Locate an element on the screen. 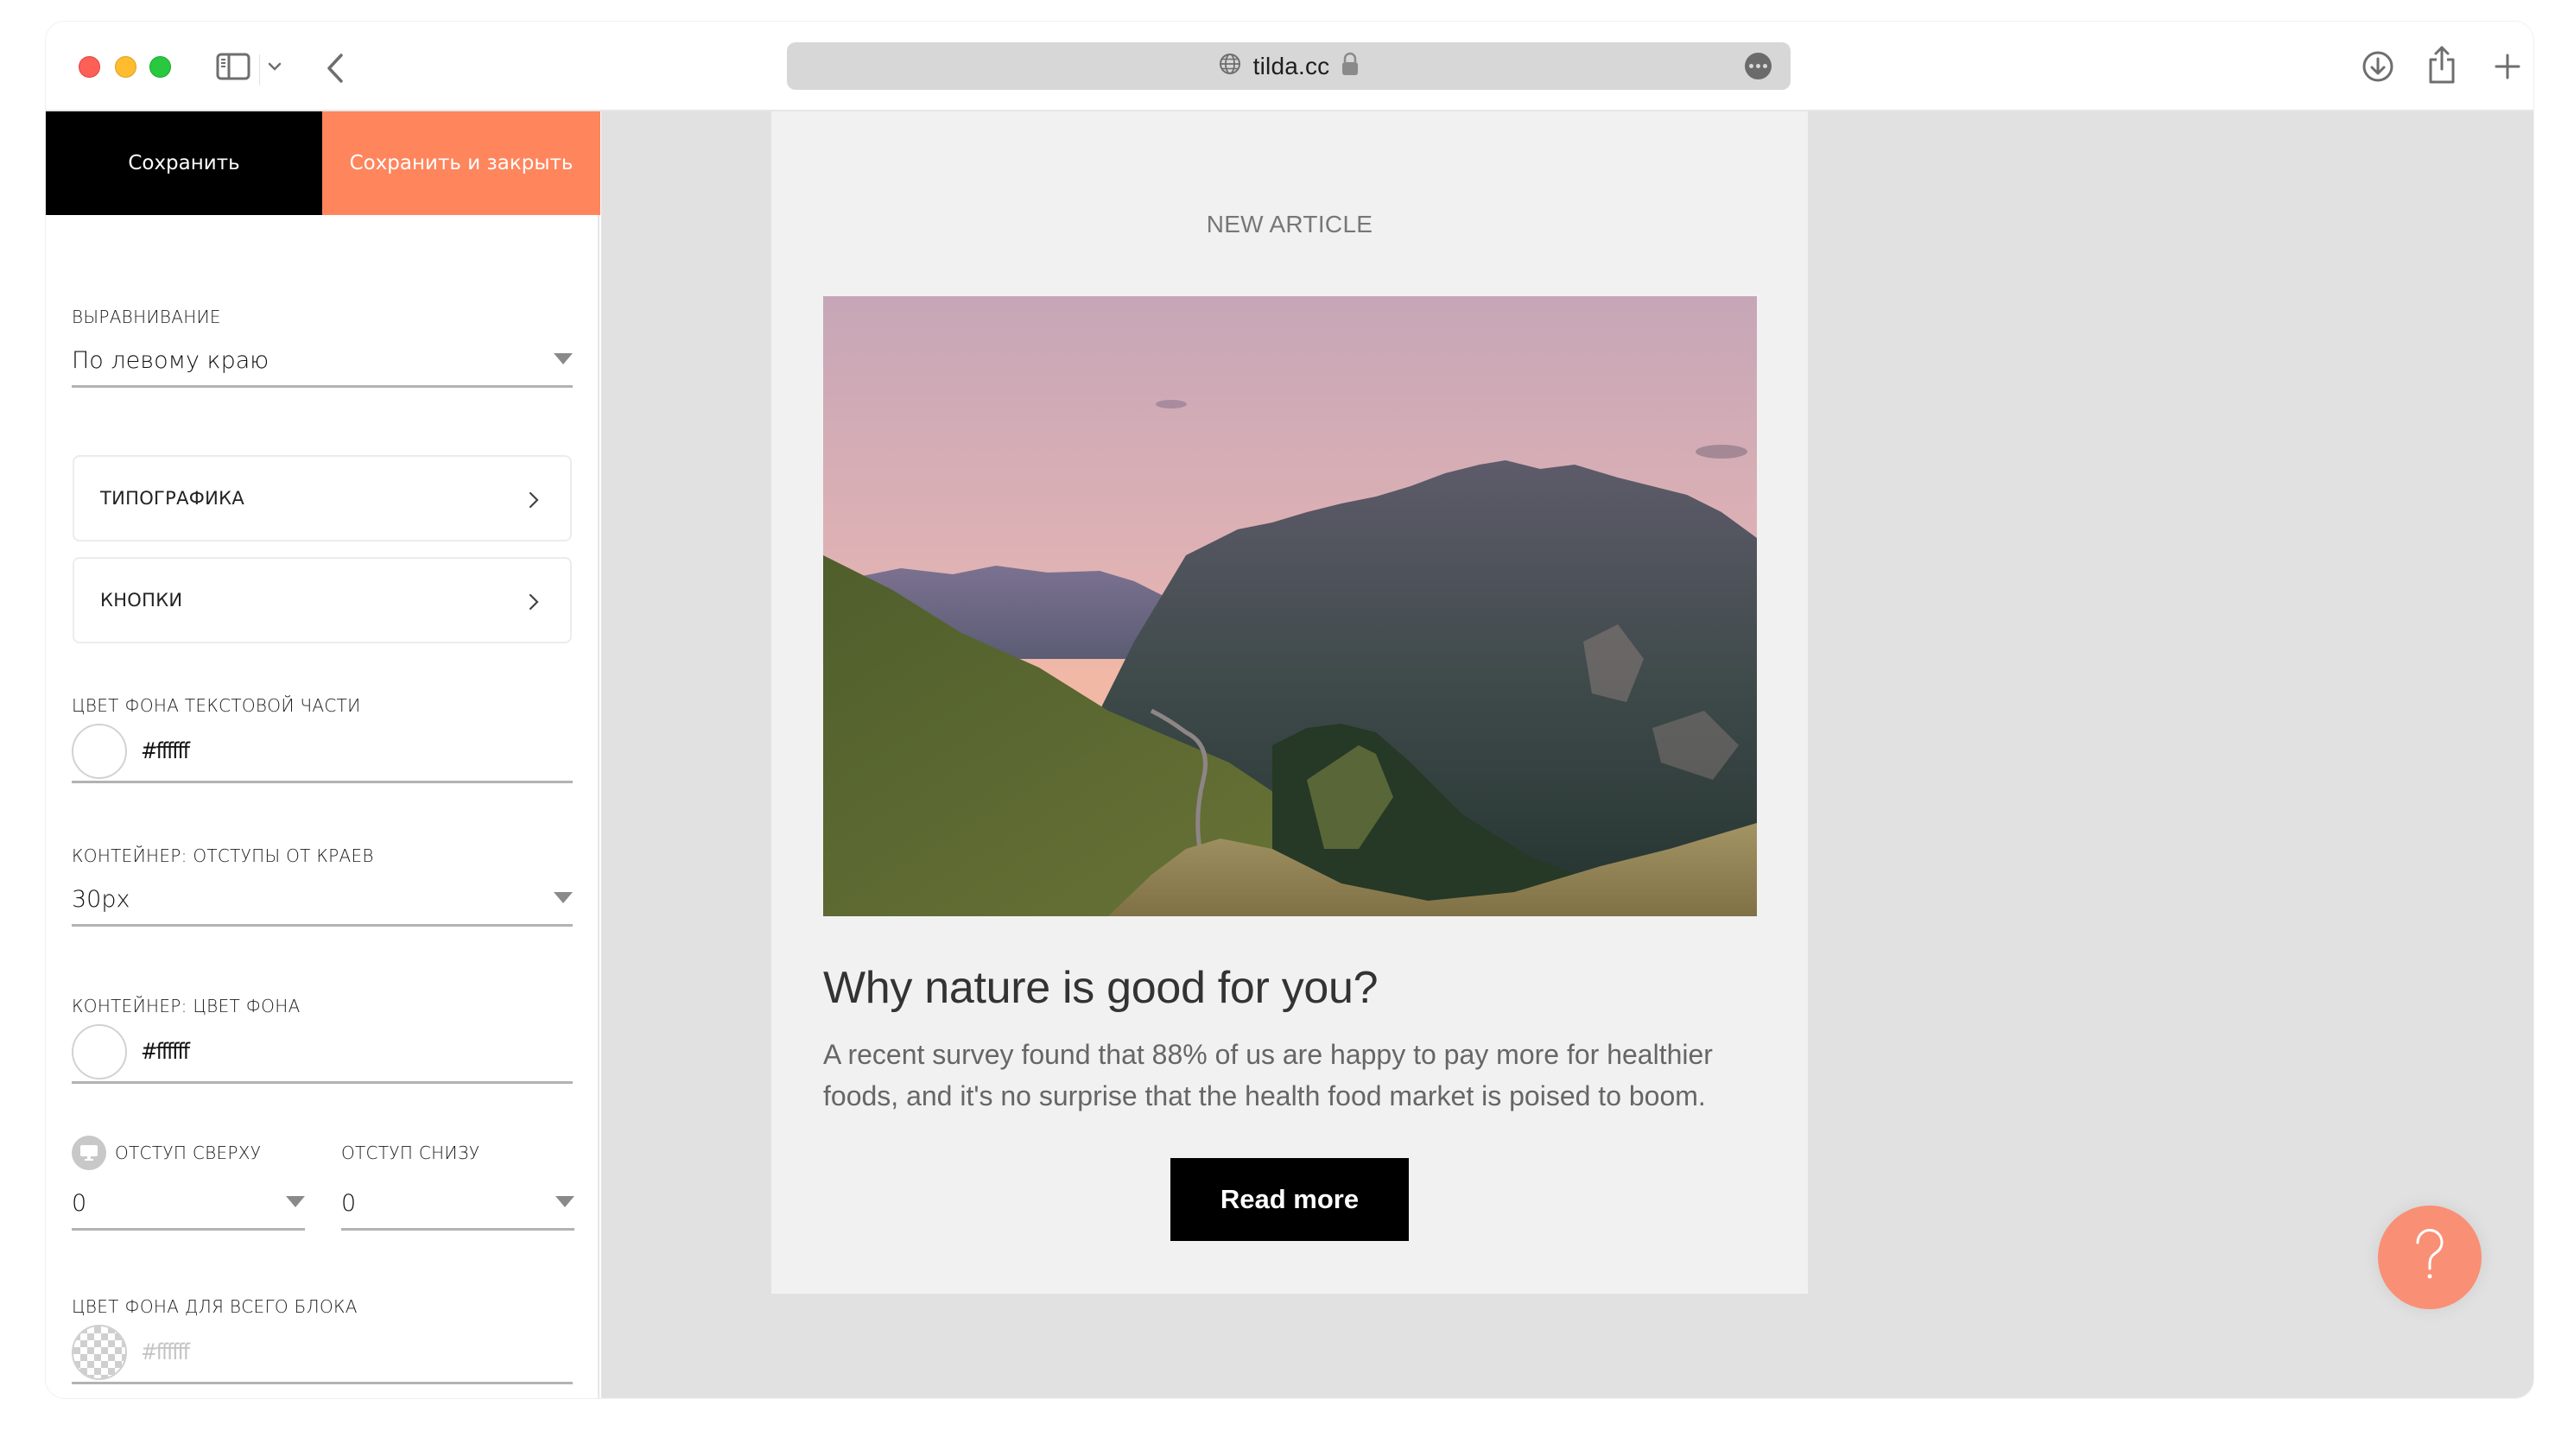 This screenshot has height=1456, width=2574. lock-icon is located at coordinates (1350, 66).